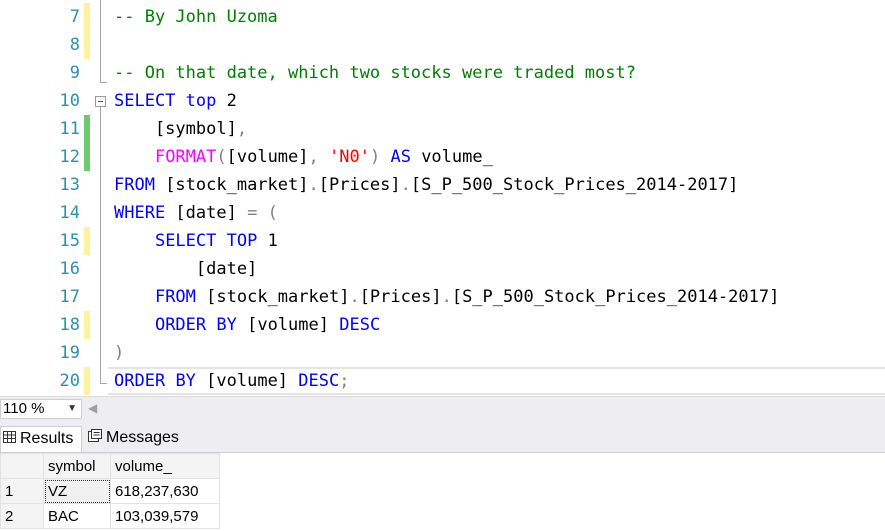 This screenshot has height=531, width=885. I want to click on fold-guide-top, so click(100, 41).